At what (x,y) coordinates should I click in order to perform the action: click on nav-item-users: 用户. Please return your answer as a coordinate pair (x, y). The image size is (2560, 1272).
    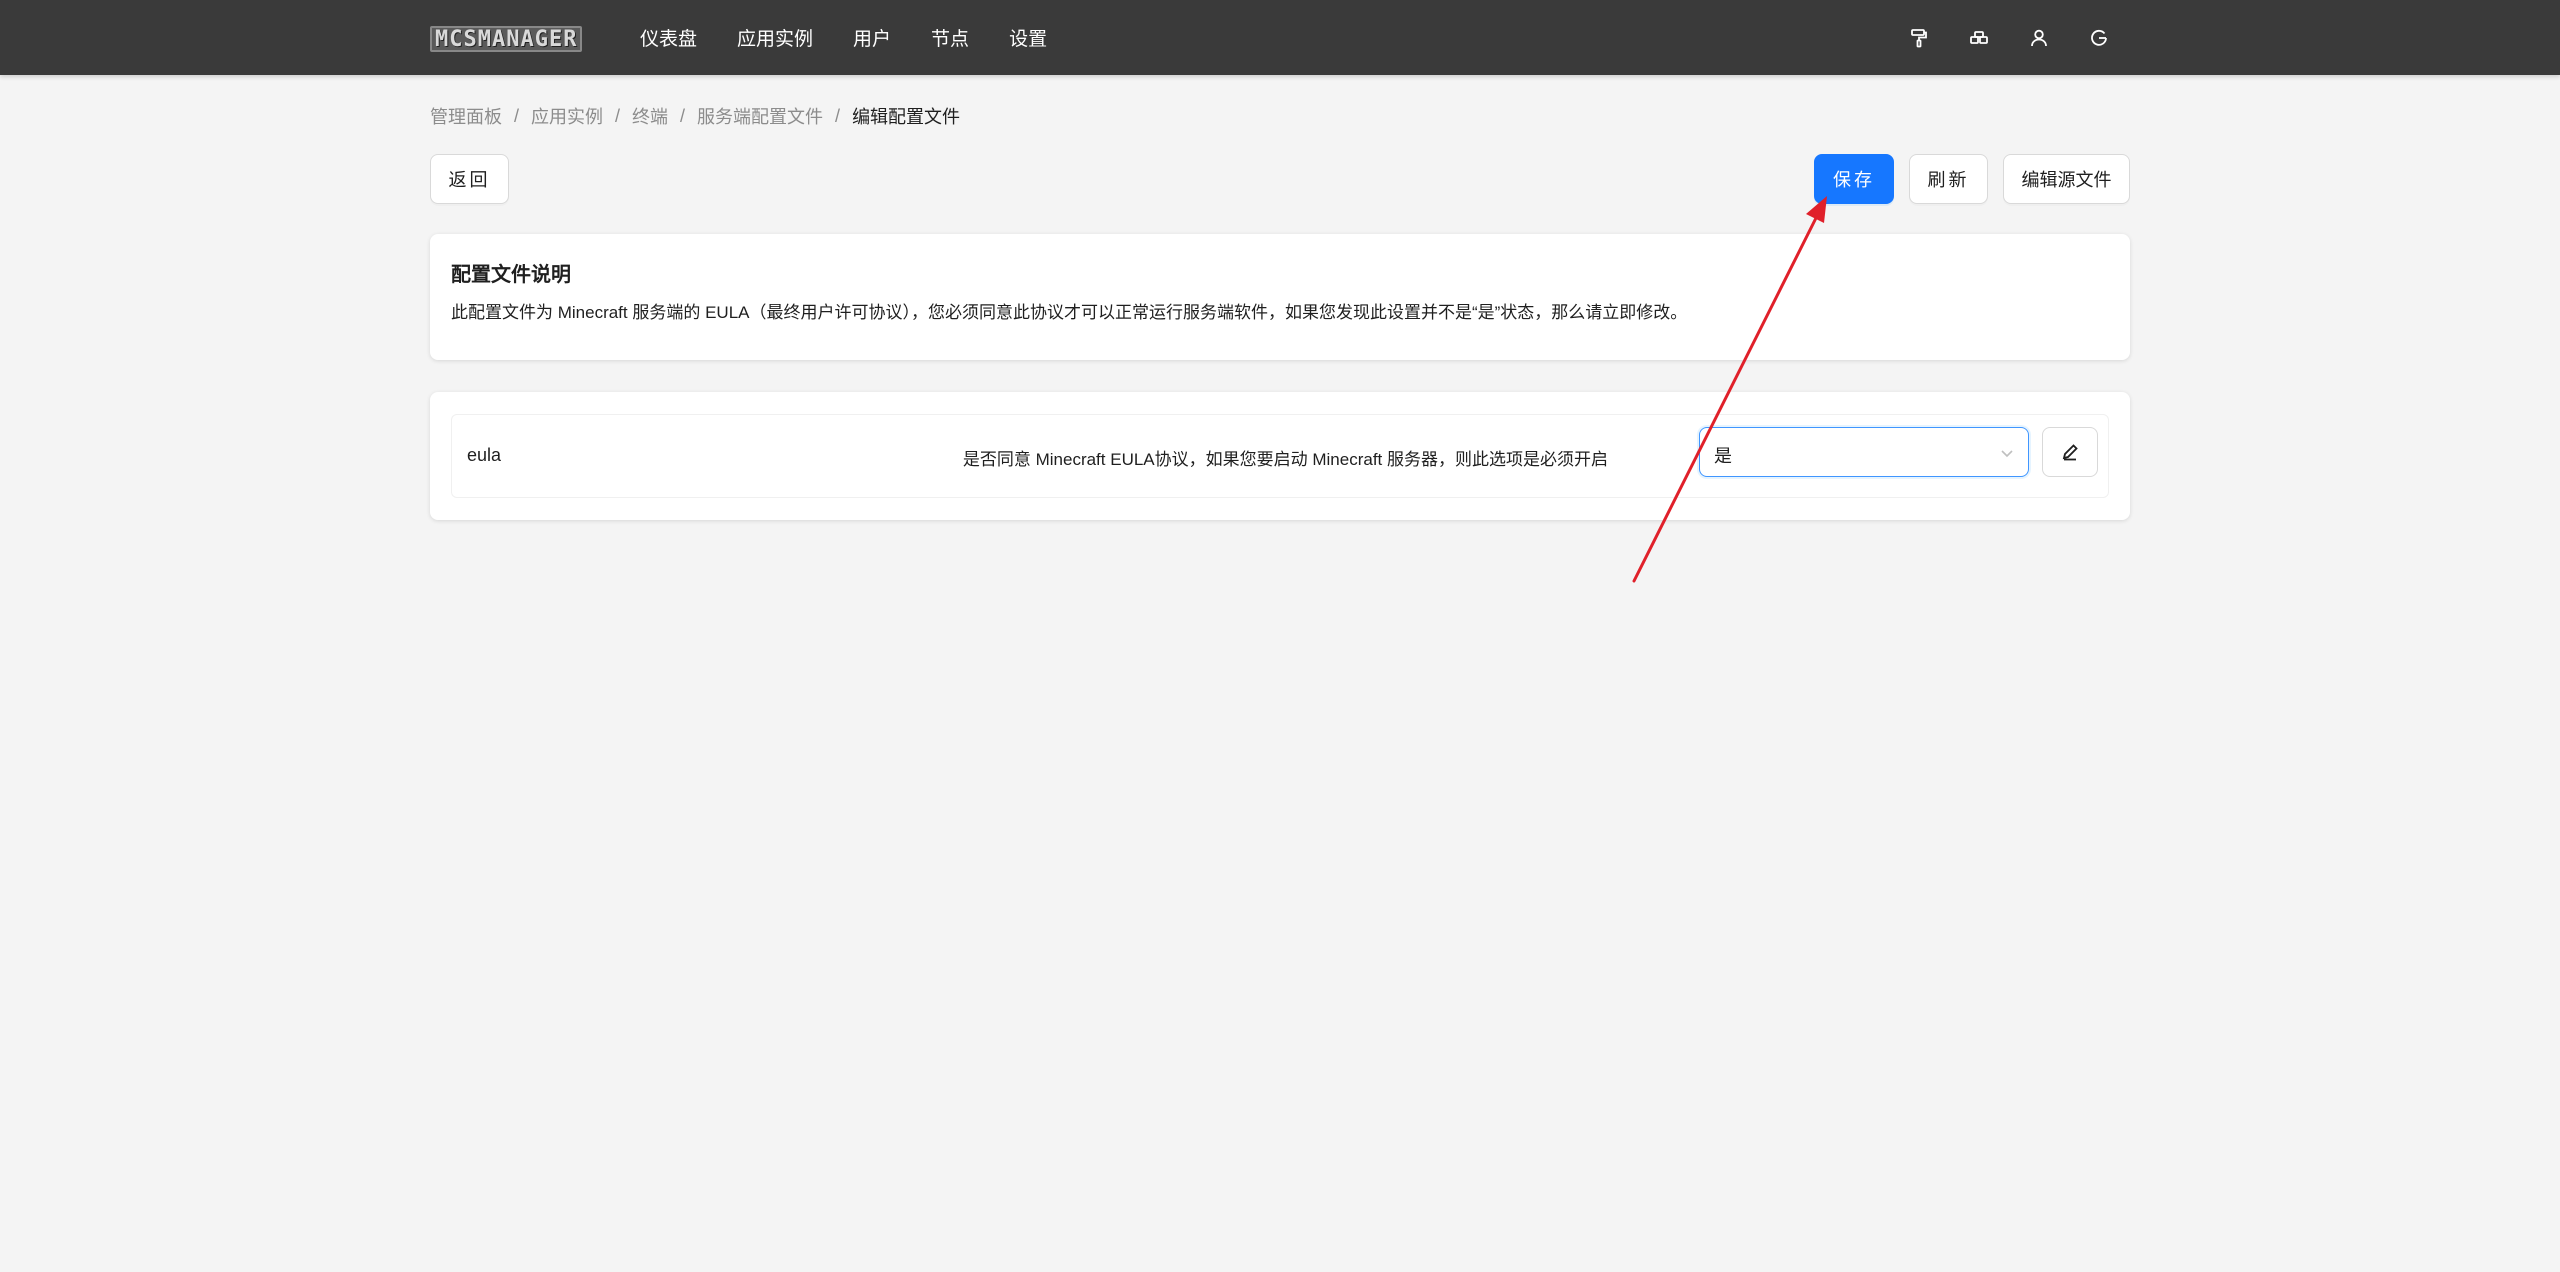
    Looking at the image, I should click on (872, 37).